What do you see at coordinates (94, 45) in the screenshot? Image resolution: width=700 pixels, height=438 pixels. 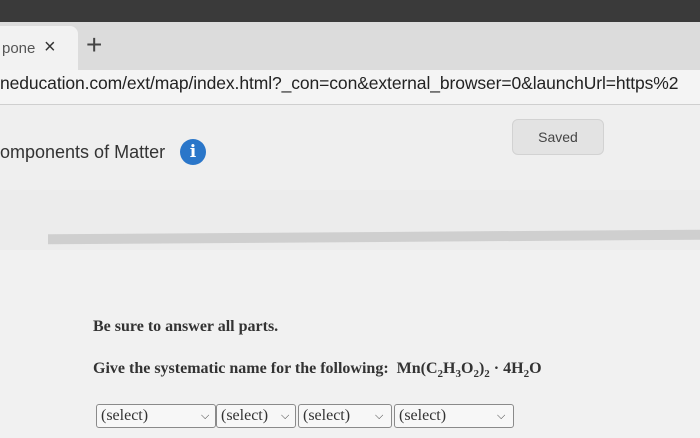 I see `new-tab-button: +` at bounding box center [94, 45].